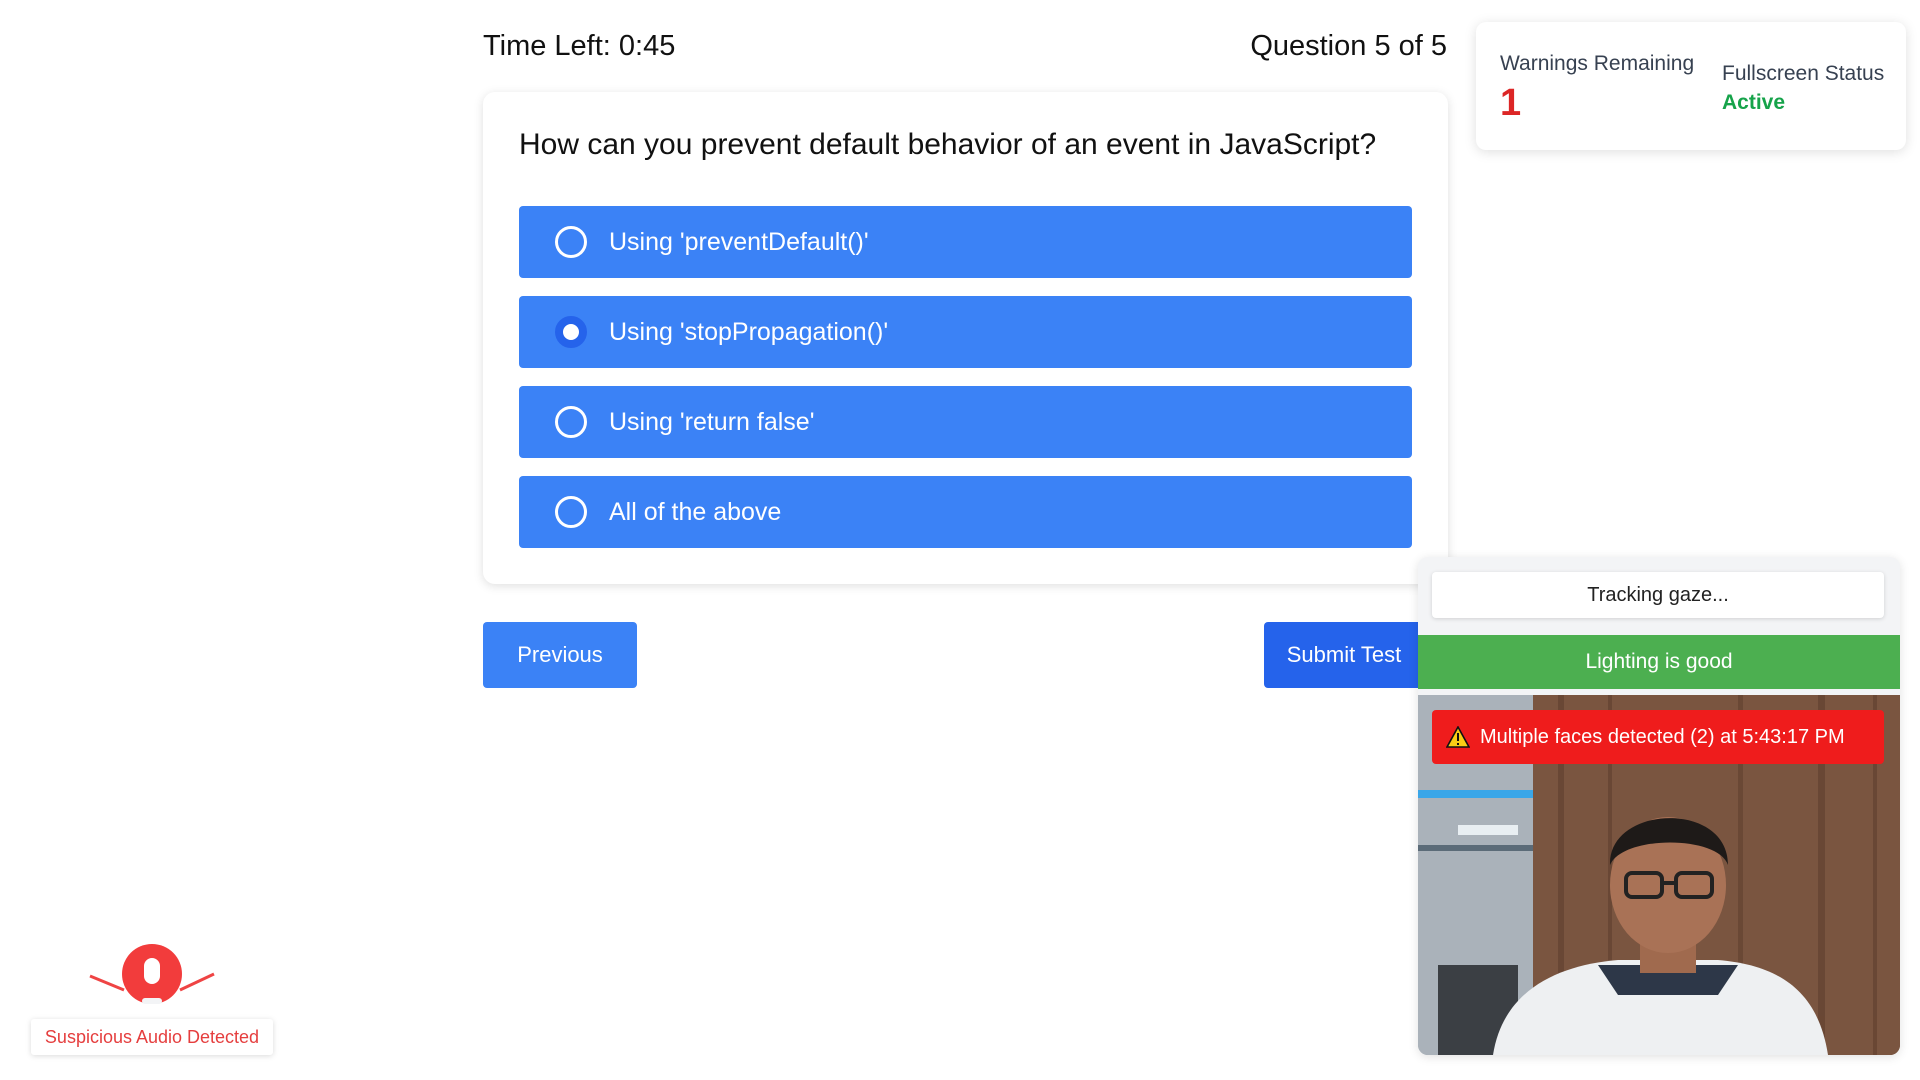  Describe the element at coordinates (739, 241) in the screenshot. I see `option-label: Using 'preventDefault()'` at that location.